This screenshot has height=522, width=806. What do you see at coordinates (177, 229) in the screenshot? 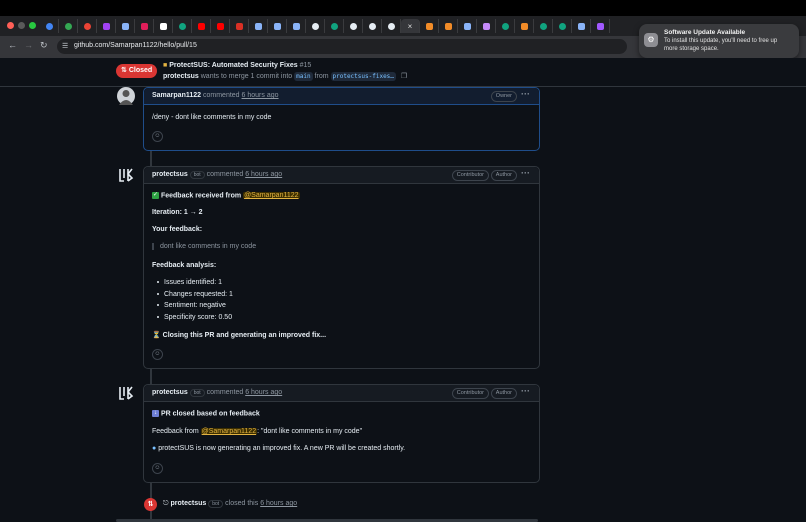
I see `your-feedback-label: Your feedback:` at bounding box center [177, 229].